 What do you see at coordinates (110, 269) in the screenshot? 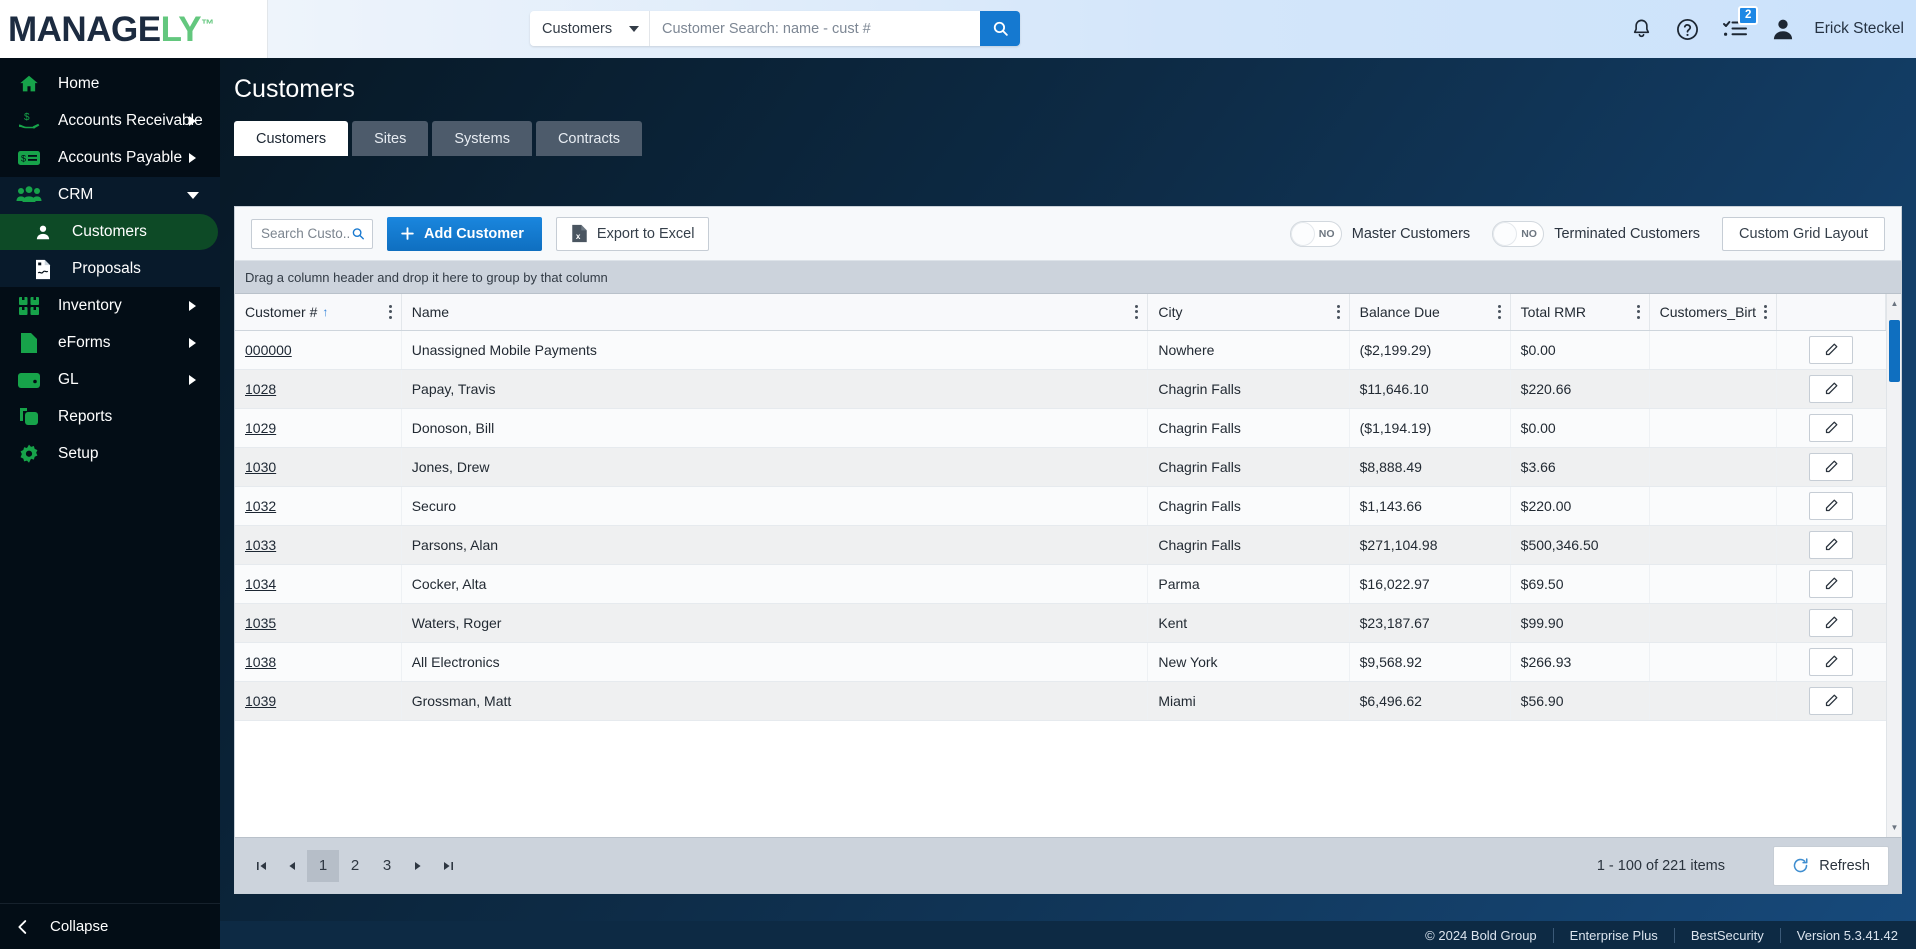
I see `sidebar-item-proposals: Proposals` at bounding box center [110, 269].